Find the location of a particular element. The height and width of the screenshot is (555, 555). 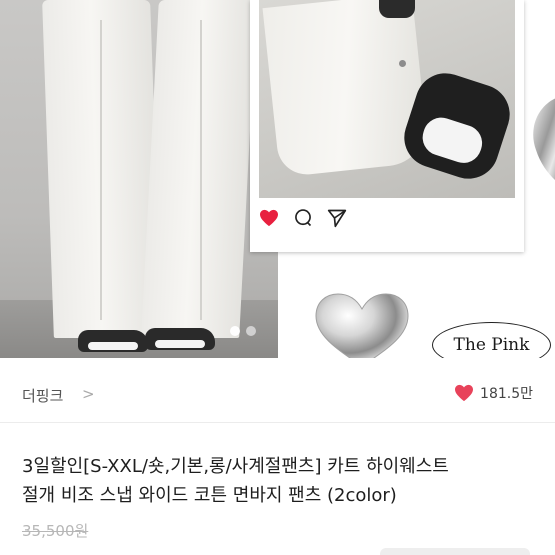

original-price: 35,500원 is located at coordinates (55, 531).